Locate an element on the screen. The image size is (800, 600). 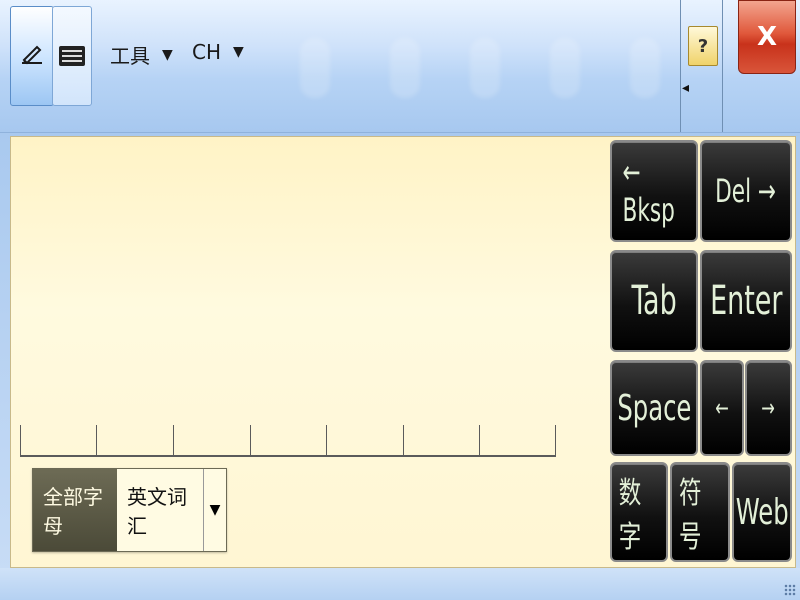
pen-writing-icon is located at coordinates (32, 55).